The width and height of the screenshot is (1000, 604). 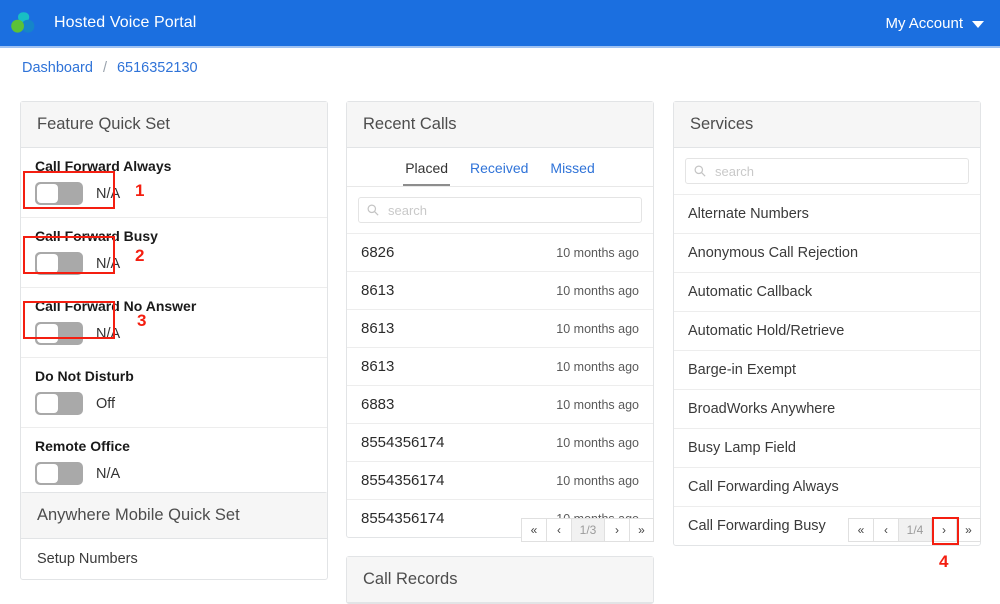 What do you see at coordinates (59, 263) in the screenshot?
I see `toggle-call-forward-busy` at bounding box center [59, 263].